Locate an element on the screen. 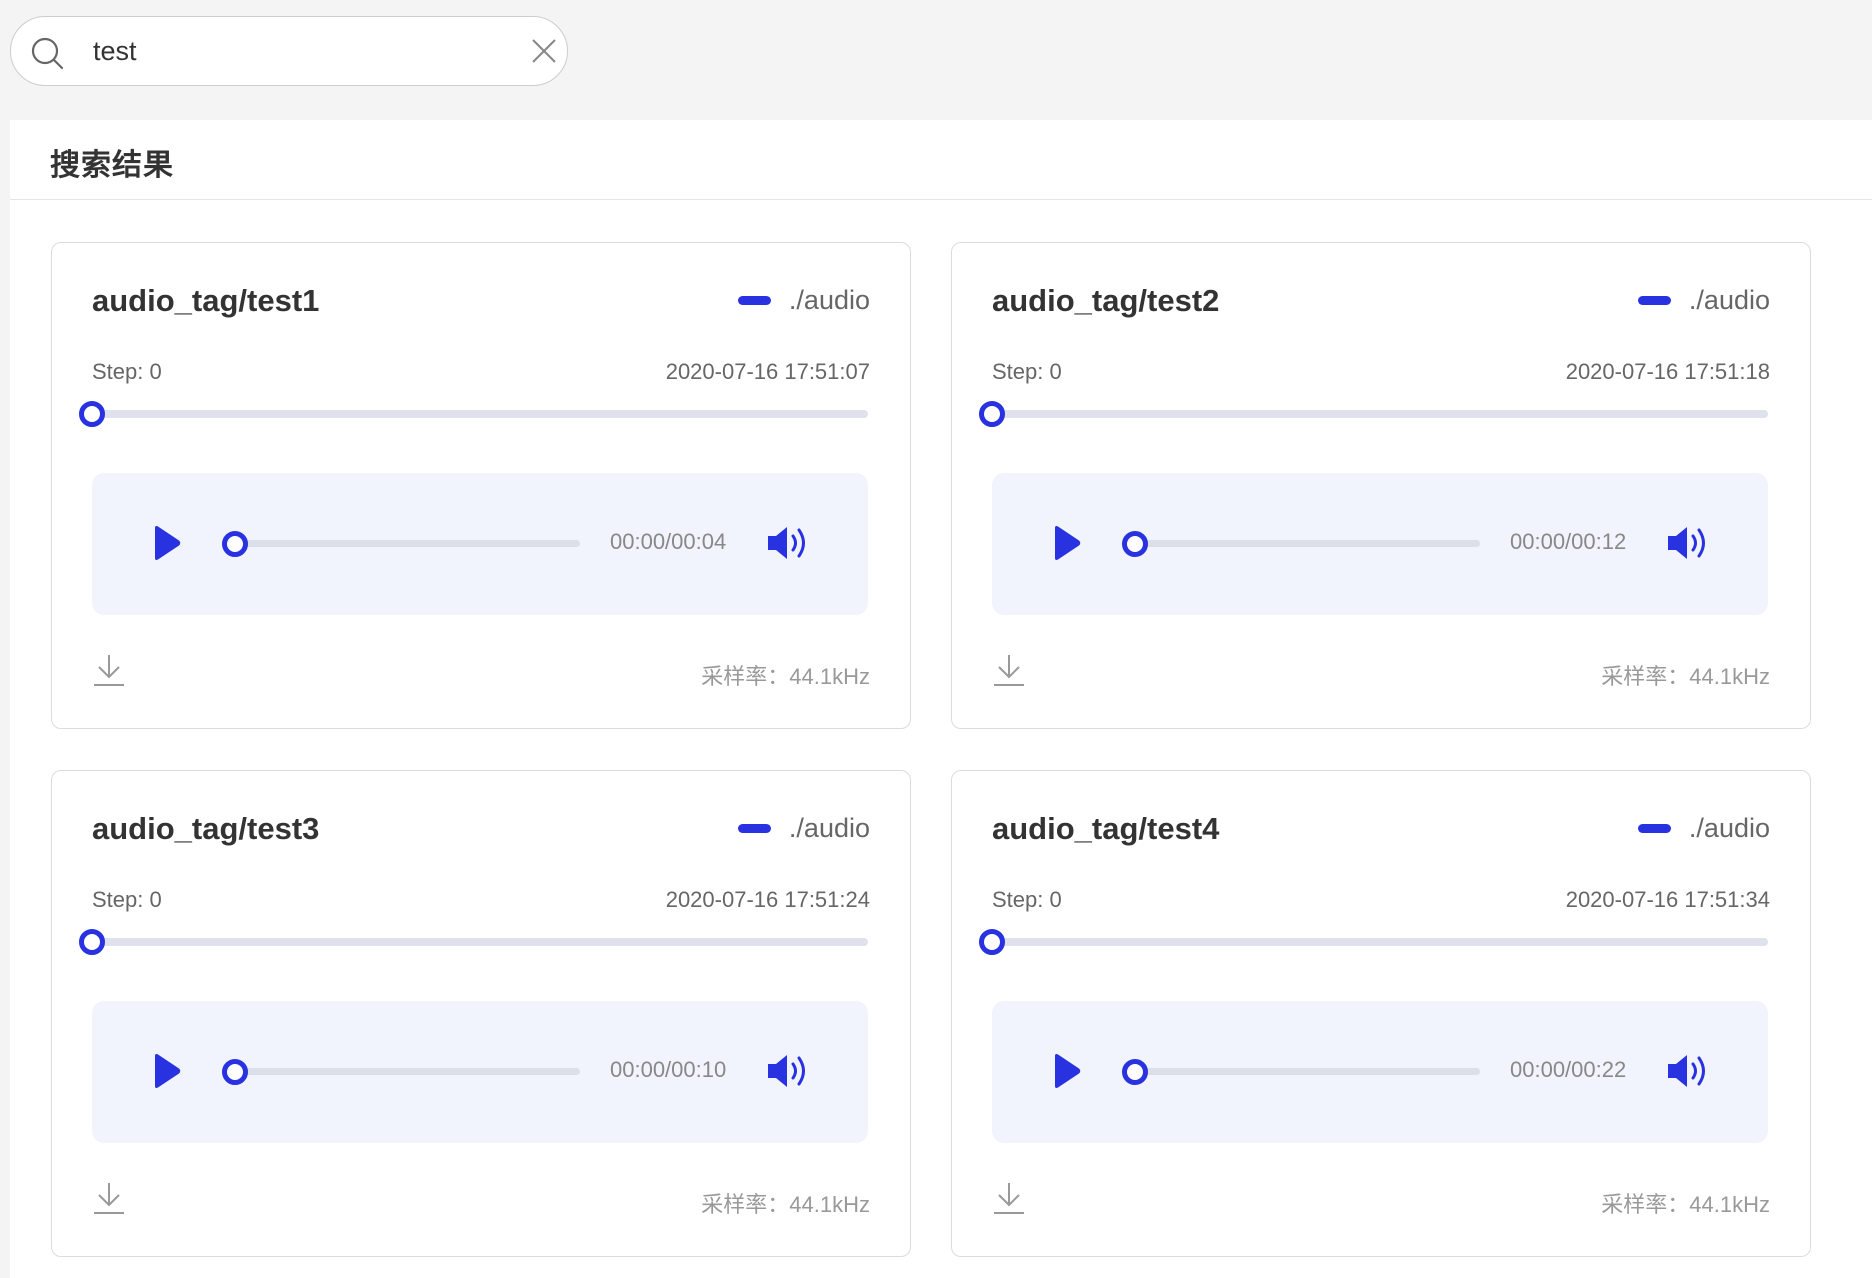  audio-player: 00:00/00:10 is located at coordinates (480, 1072).